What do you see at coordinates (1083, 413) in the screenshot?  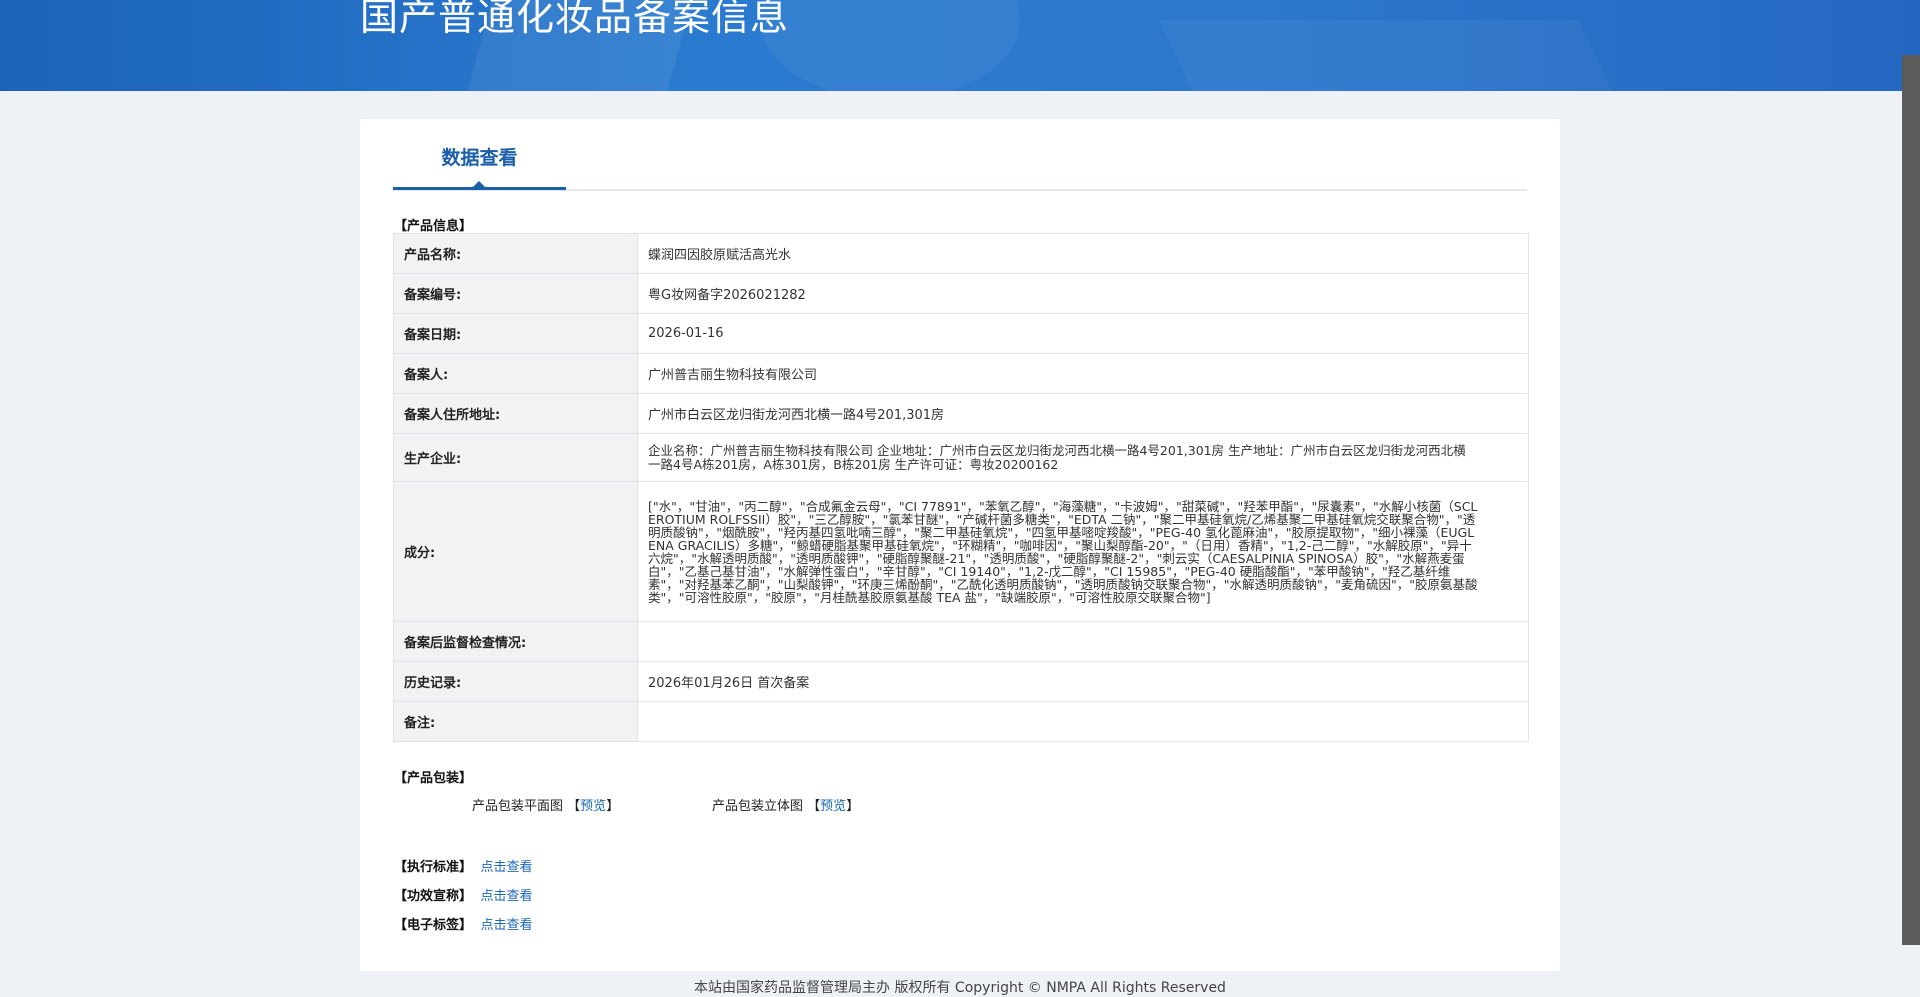 I see `filer-address: 广州市白云区龙归街龙河西北横一路4号201,301房` at bounding box center [1083, 413].